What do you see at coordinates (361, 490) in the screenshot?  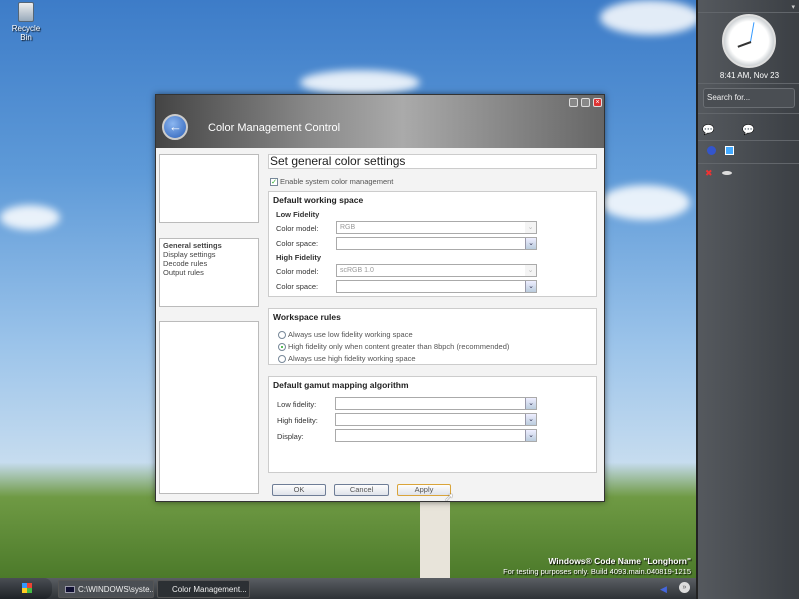 I see `cancel-button: Cancel` at bounding box center [361, 490].